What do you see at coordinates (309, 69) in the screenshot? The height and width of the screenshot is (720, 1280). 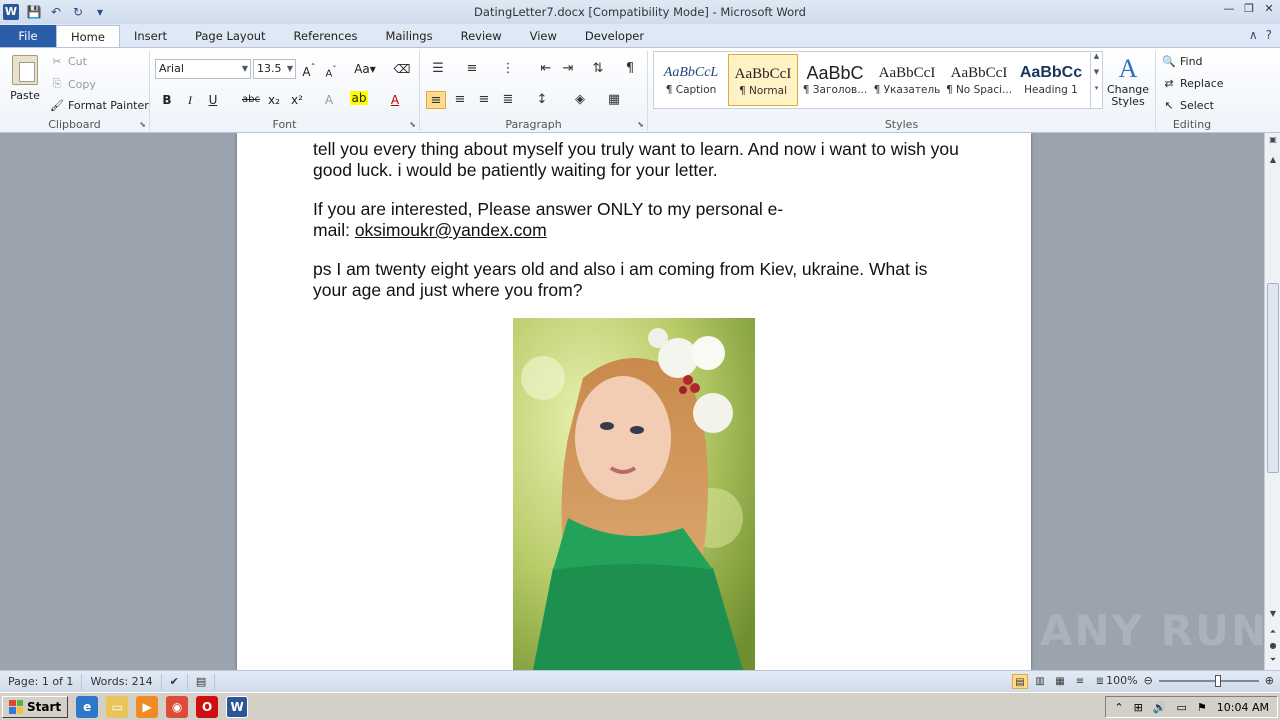 I see `grow-font-icon: Aˆ` at bounding box center [309, 69].